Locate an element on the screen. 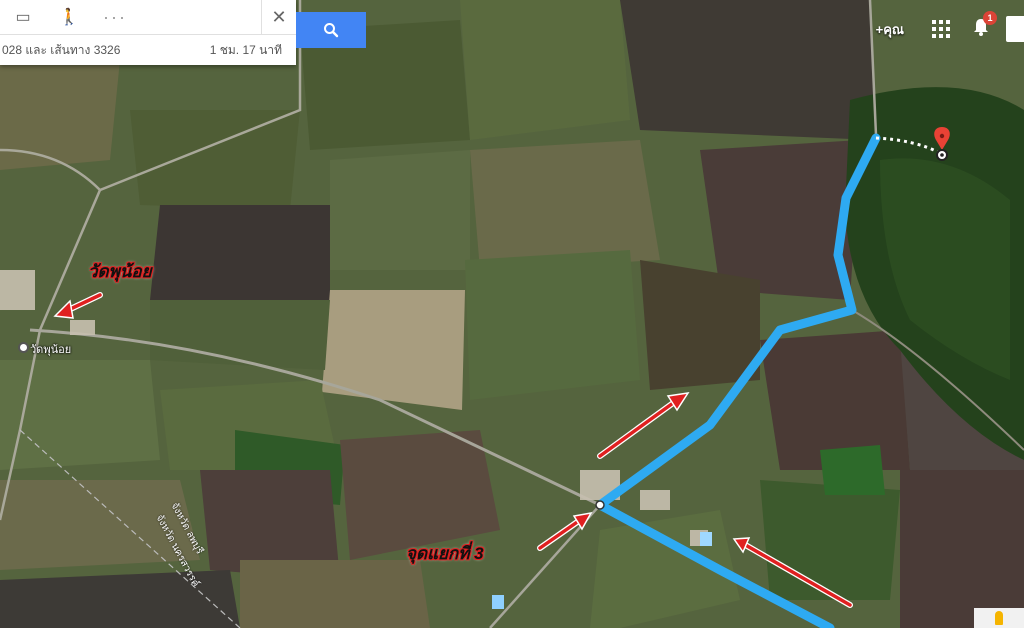 This screenshot has width=1024, height=628. annotation-temple: วัดพุน้อย is located at coordinates (120, 271).